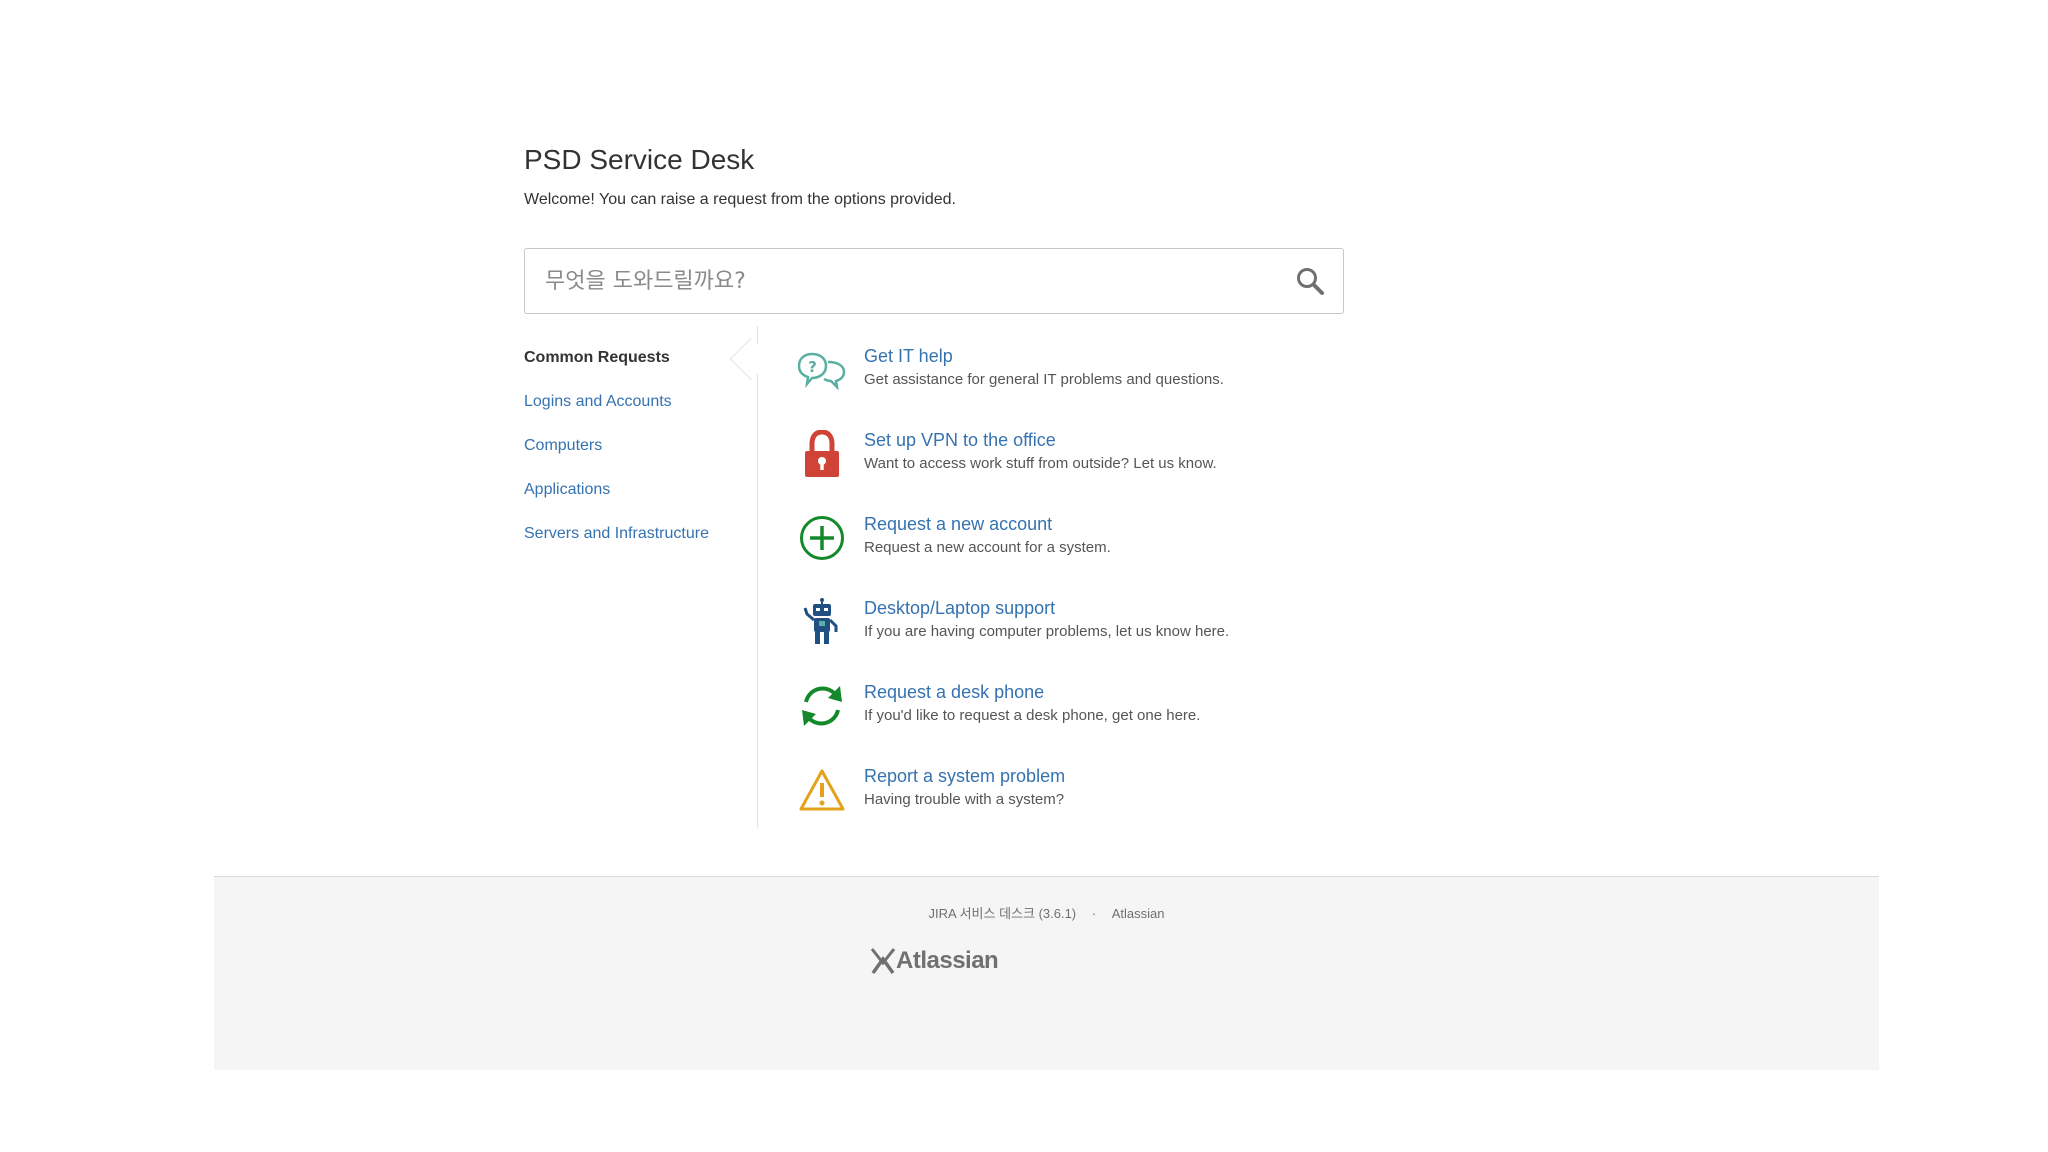  What do you see at coordinates (1040, 440) in the screenshot?
I see `request-title: Set up VPN to the office` at bounding box center [1040, 440].